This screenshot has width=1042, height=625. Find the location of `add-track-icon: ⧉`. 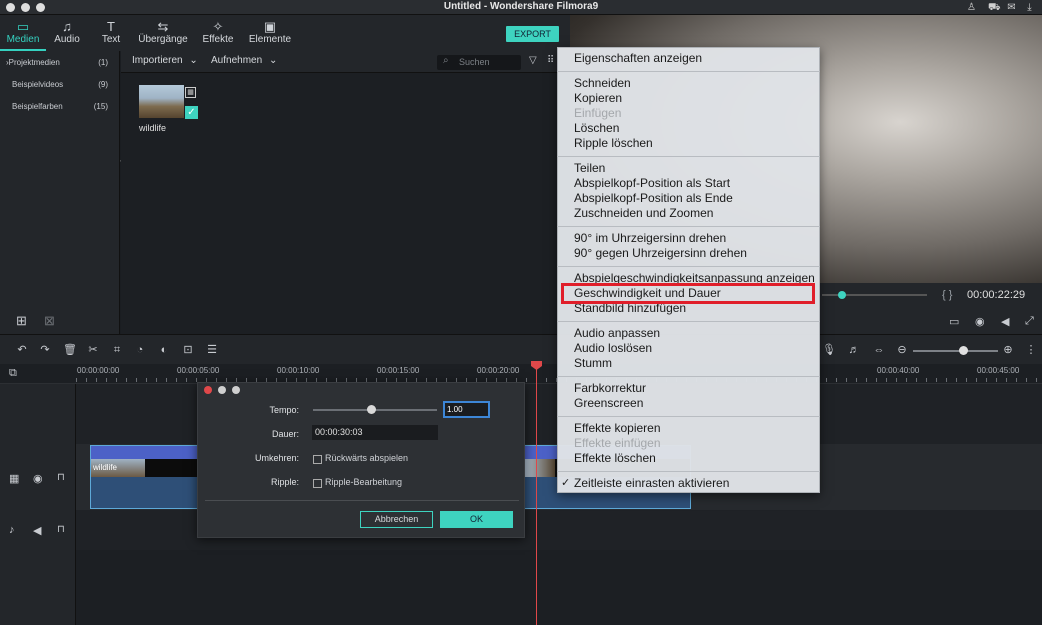

add-track-icon: ⧉ is located at coordinates (13, 373).